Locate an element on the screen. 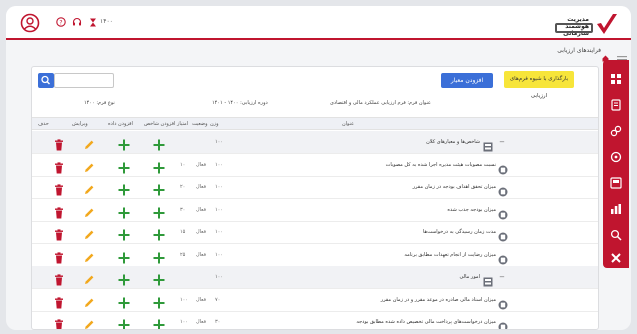  logo: مدیریت هوشمند سازمانی is located at coordinates (586, 23).